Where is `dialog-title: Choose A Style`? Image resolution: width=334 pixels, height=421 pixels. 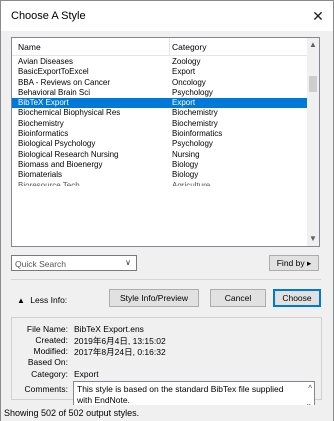
dialog-title: Choose A Style is located at coordinates (48, 16).